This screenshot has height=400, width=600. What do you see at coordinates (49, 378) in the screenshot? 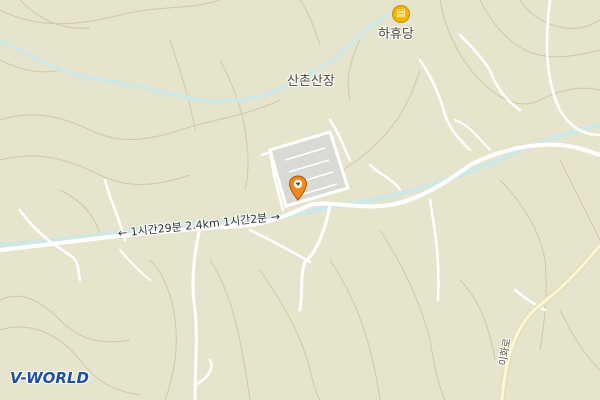
I see `vworld-logo: V-WORLD` at bounding box center [49, 378].